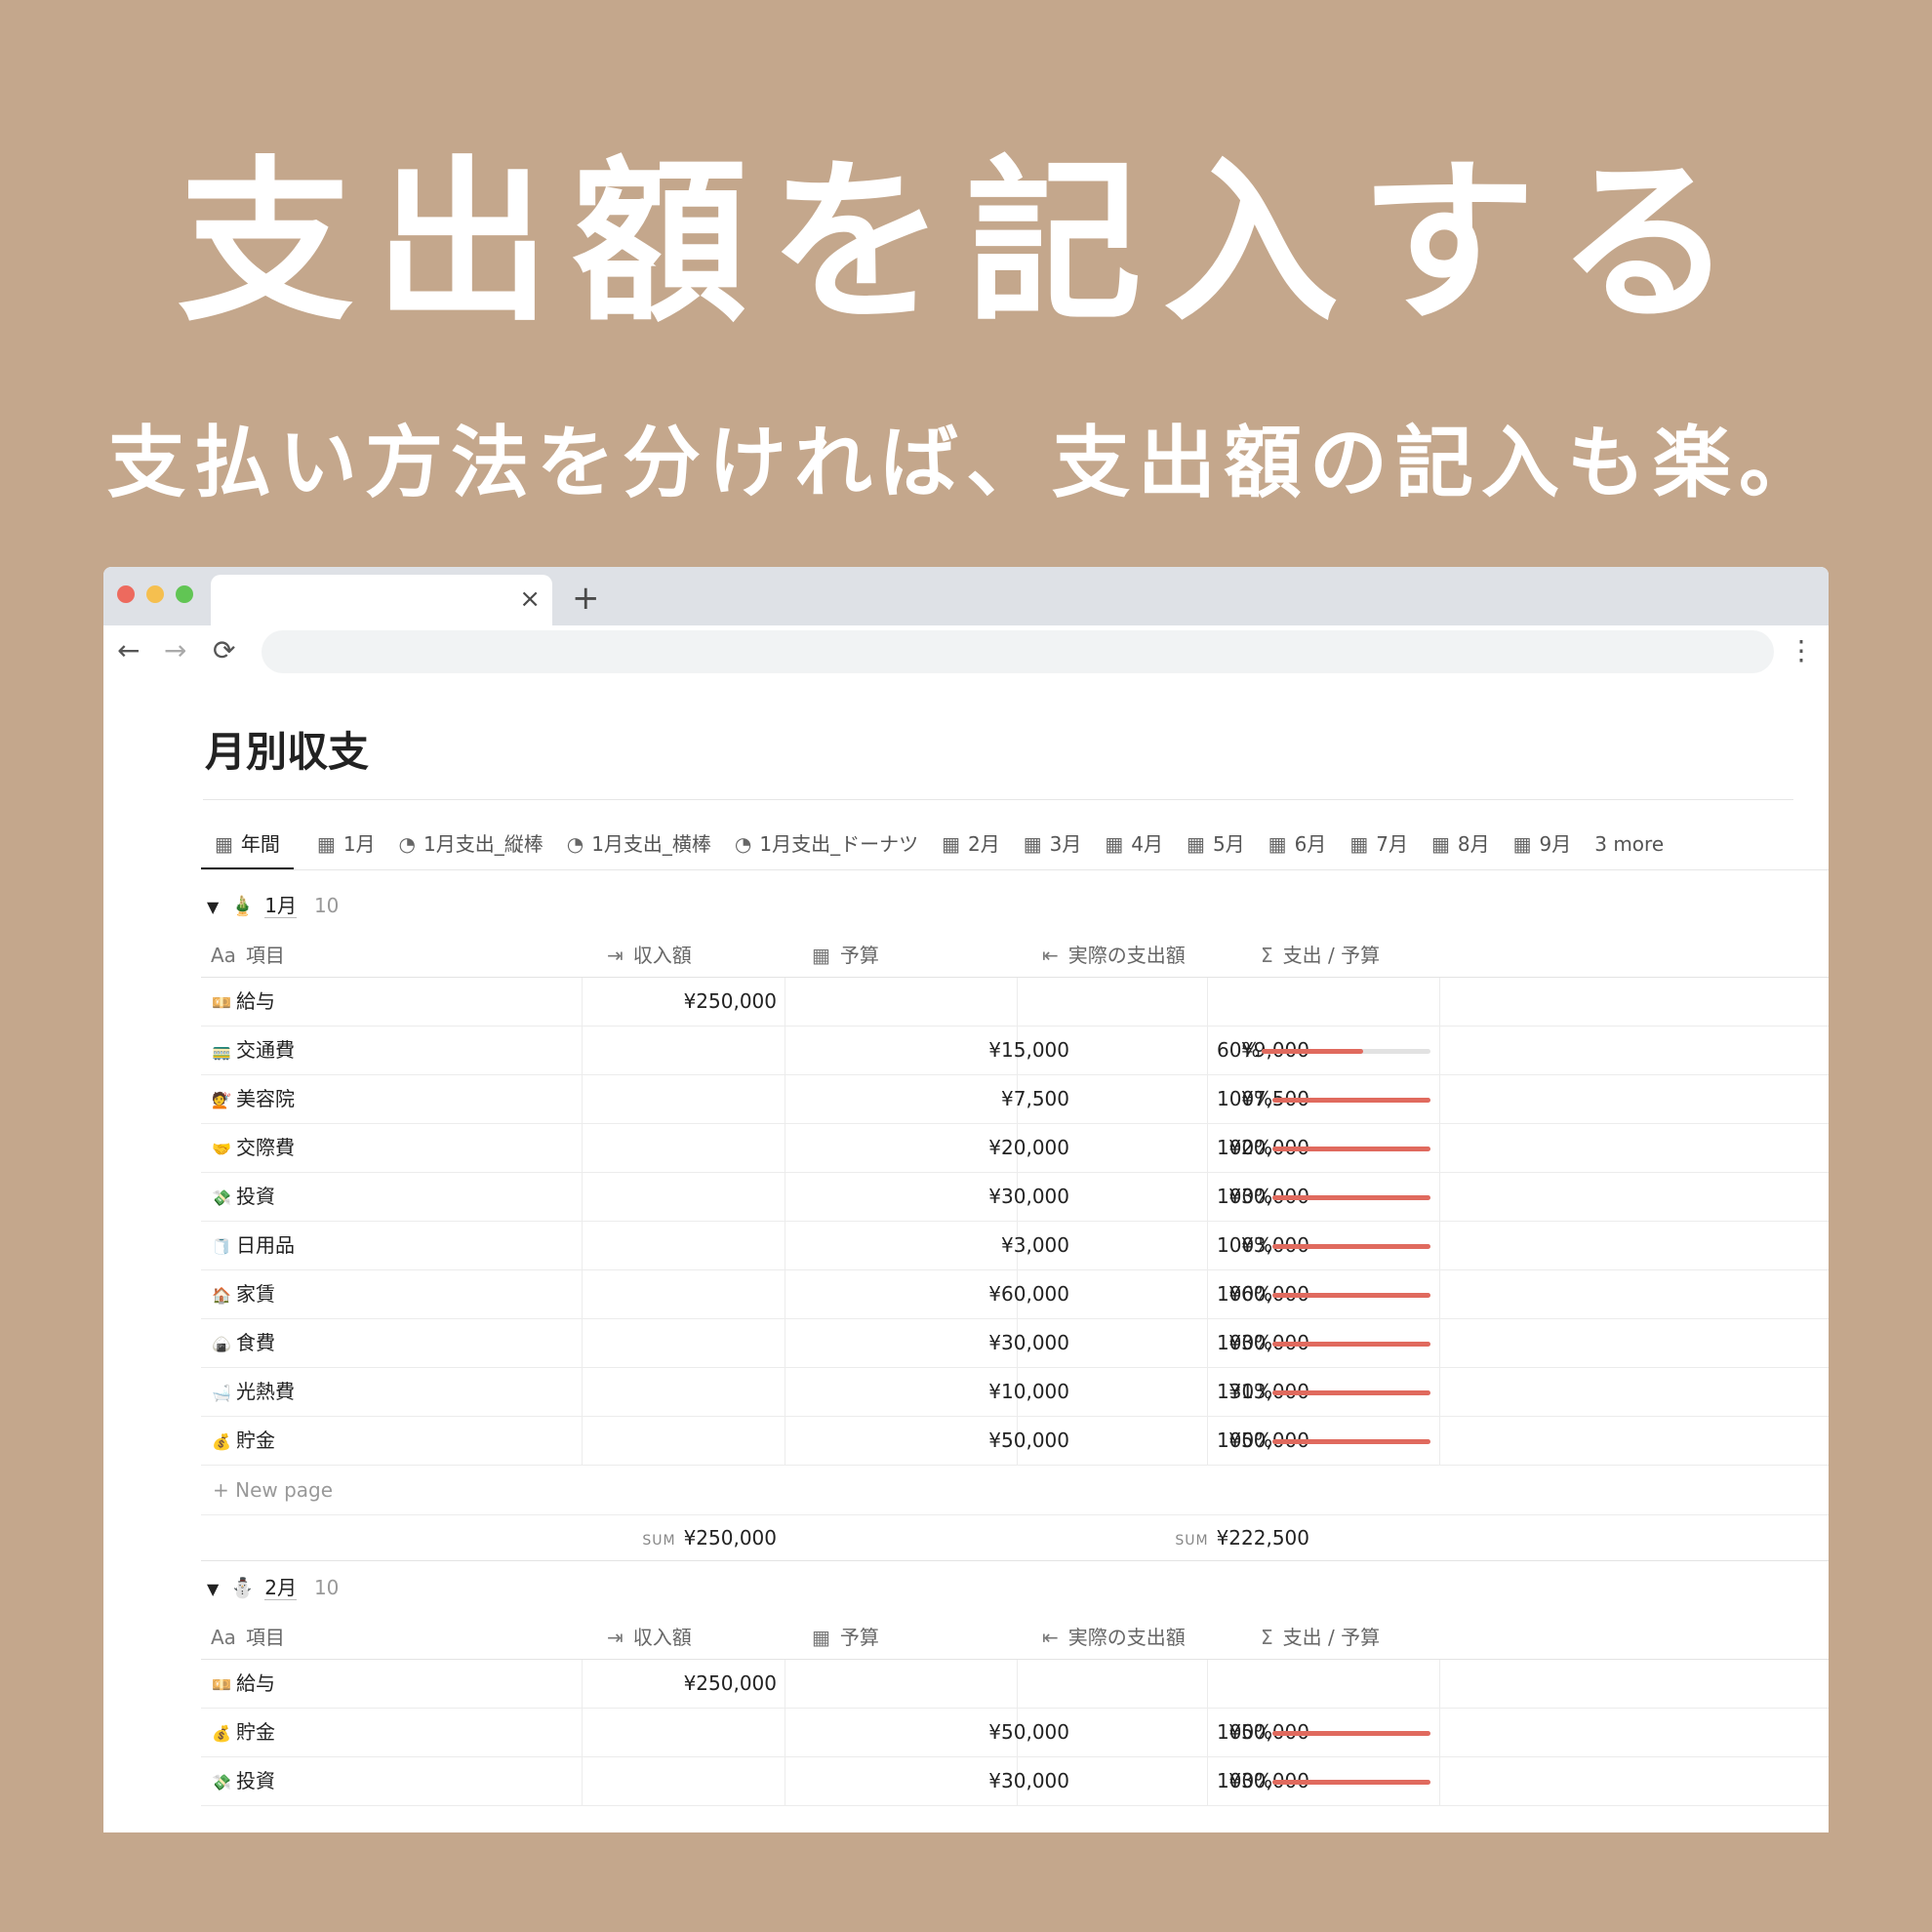 The height and width of the screenshot is (1932, 1932). I want to click on view-tab-7: ▦ 4月, so click(1134, 845).